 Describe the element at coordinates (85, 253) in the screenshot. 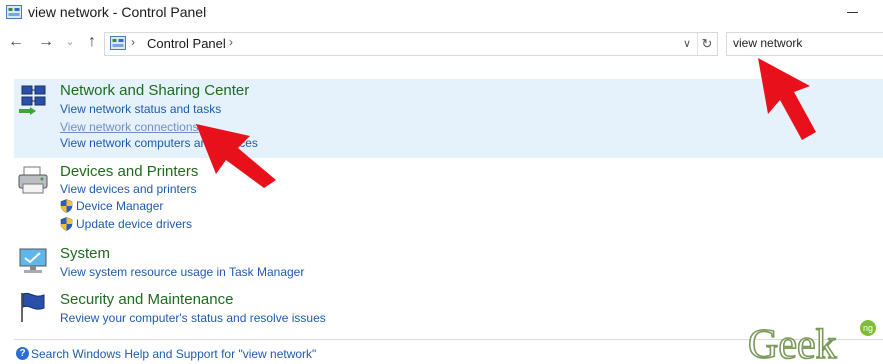

I see `section-title: System` at that location.